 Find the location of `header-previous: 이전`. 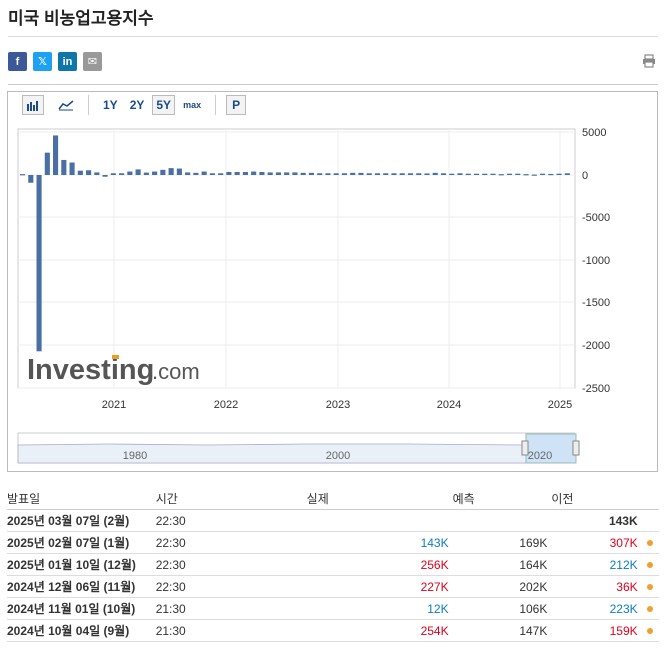

header-previous: 이전 is located at coordinates (592, 498).